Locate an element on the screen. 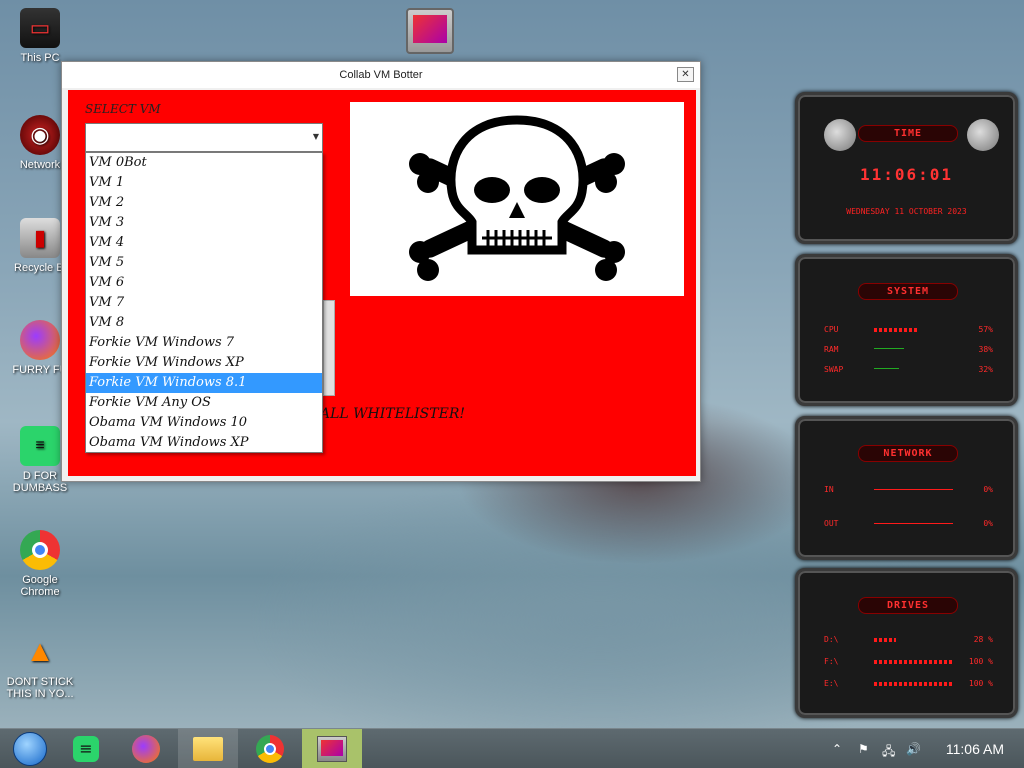  network-widget: NETWORK IN 0% OUT 0% is located at coordinates (906, 488).